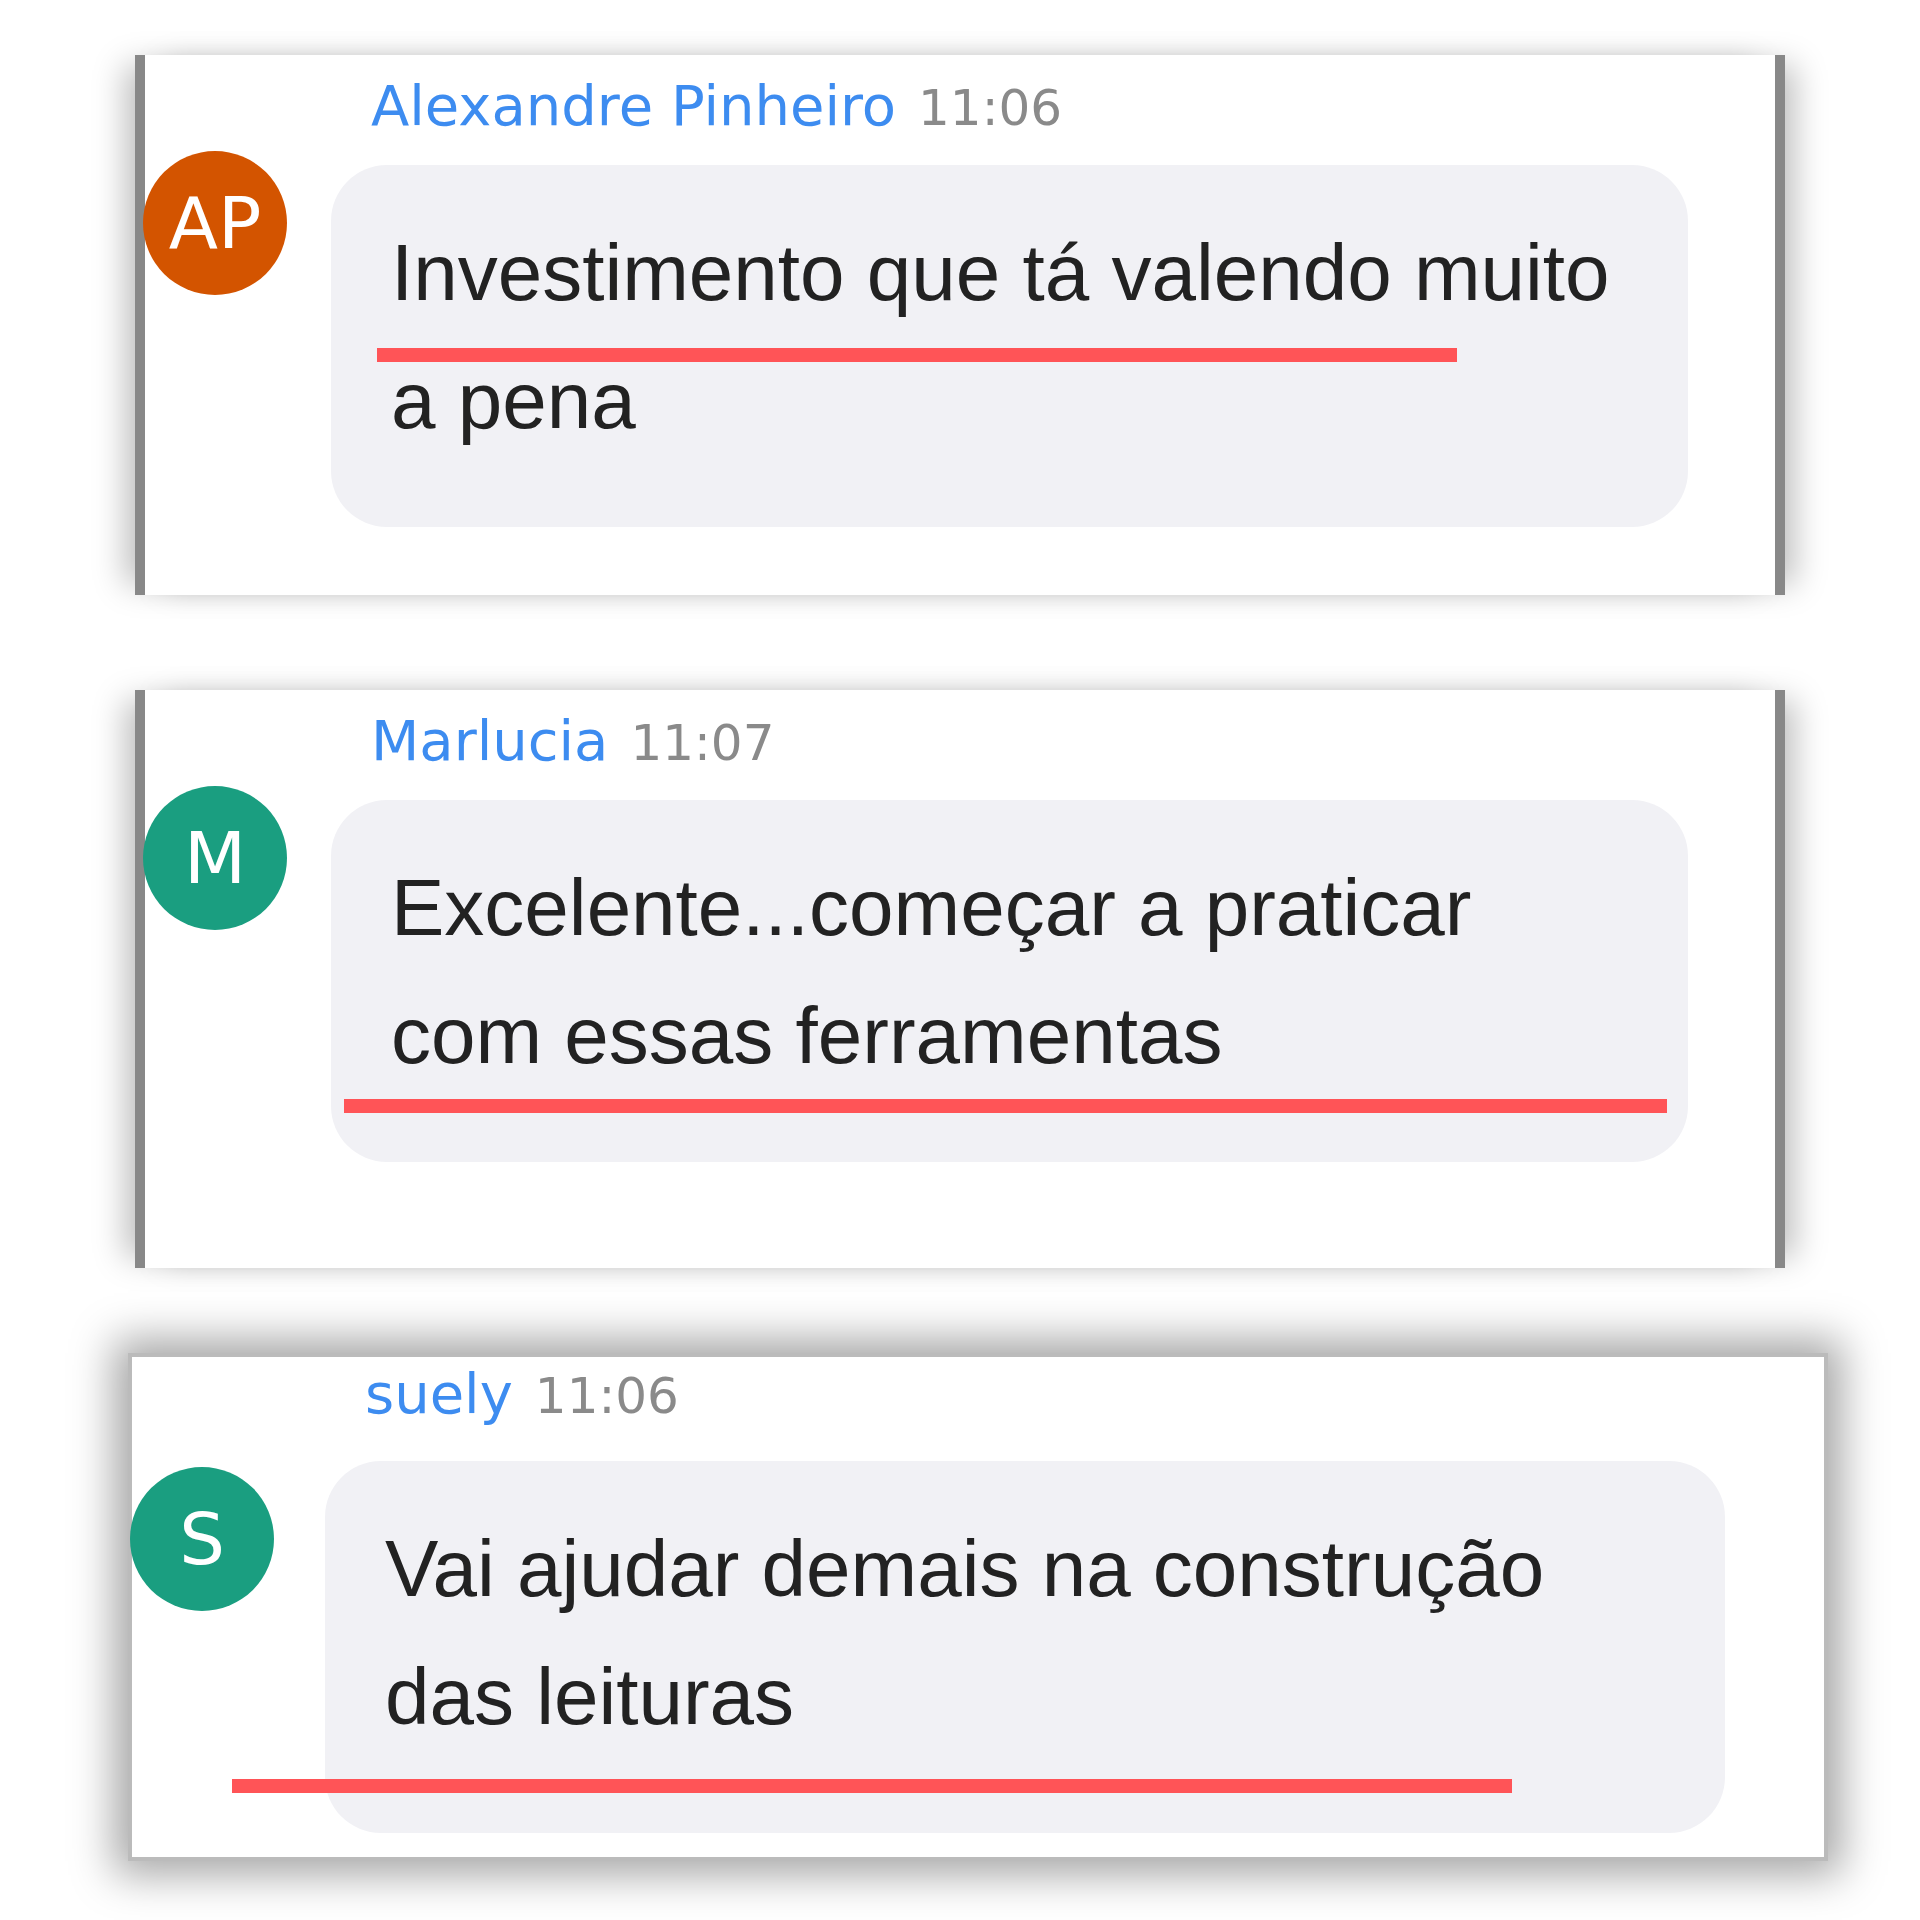 This screenshot has height=1920, width=1920. Describe the element at coordinates (702, 743) in the screenshot. I see `message-time: 11:07` at that location.